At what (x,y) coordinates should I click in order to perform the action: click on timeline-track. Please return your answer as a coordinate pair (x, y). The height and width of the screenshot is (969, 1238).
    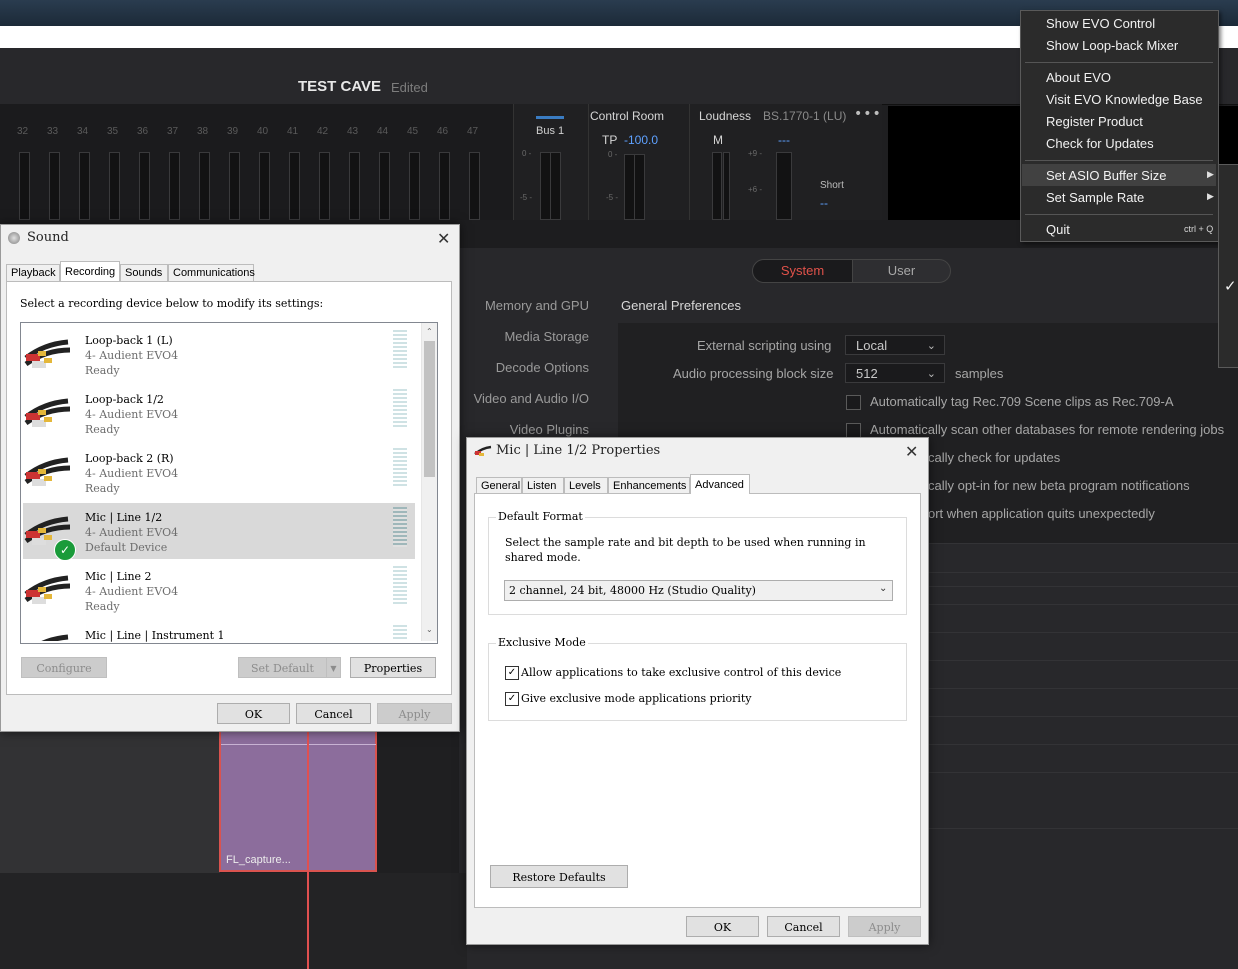
    Looking at the image, I should click on (110, 802).